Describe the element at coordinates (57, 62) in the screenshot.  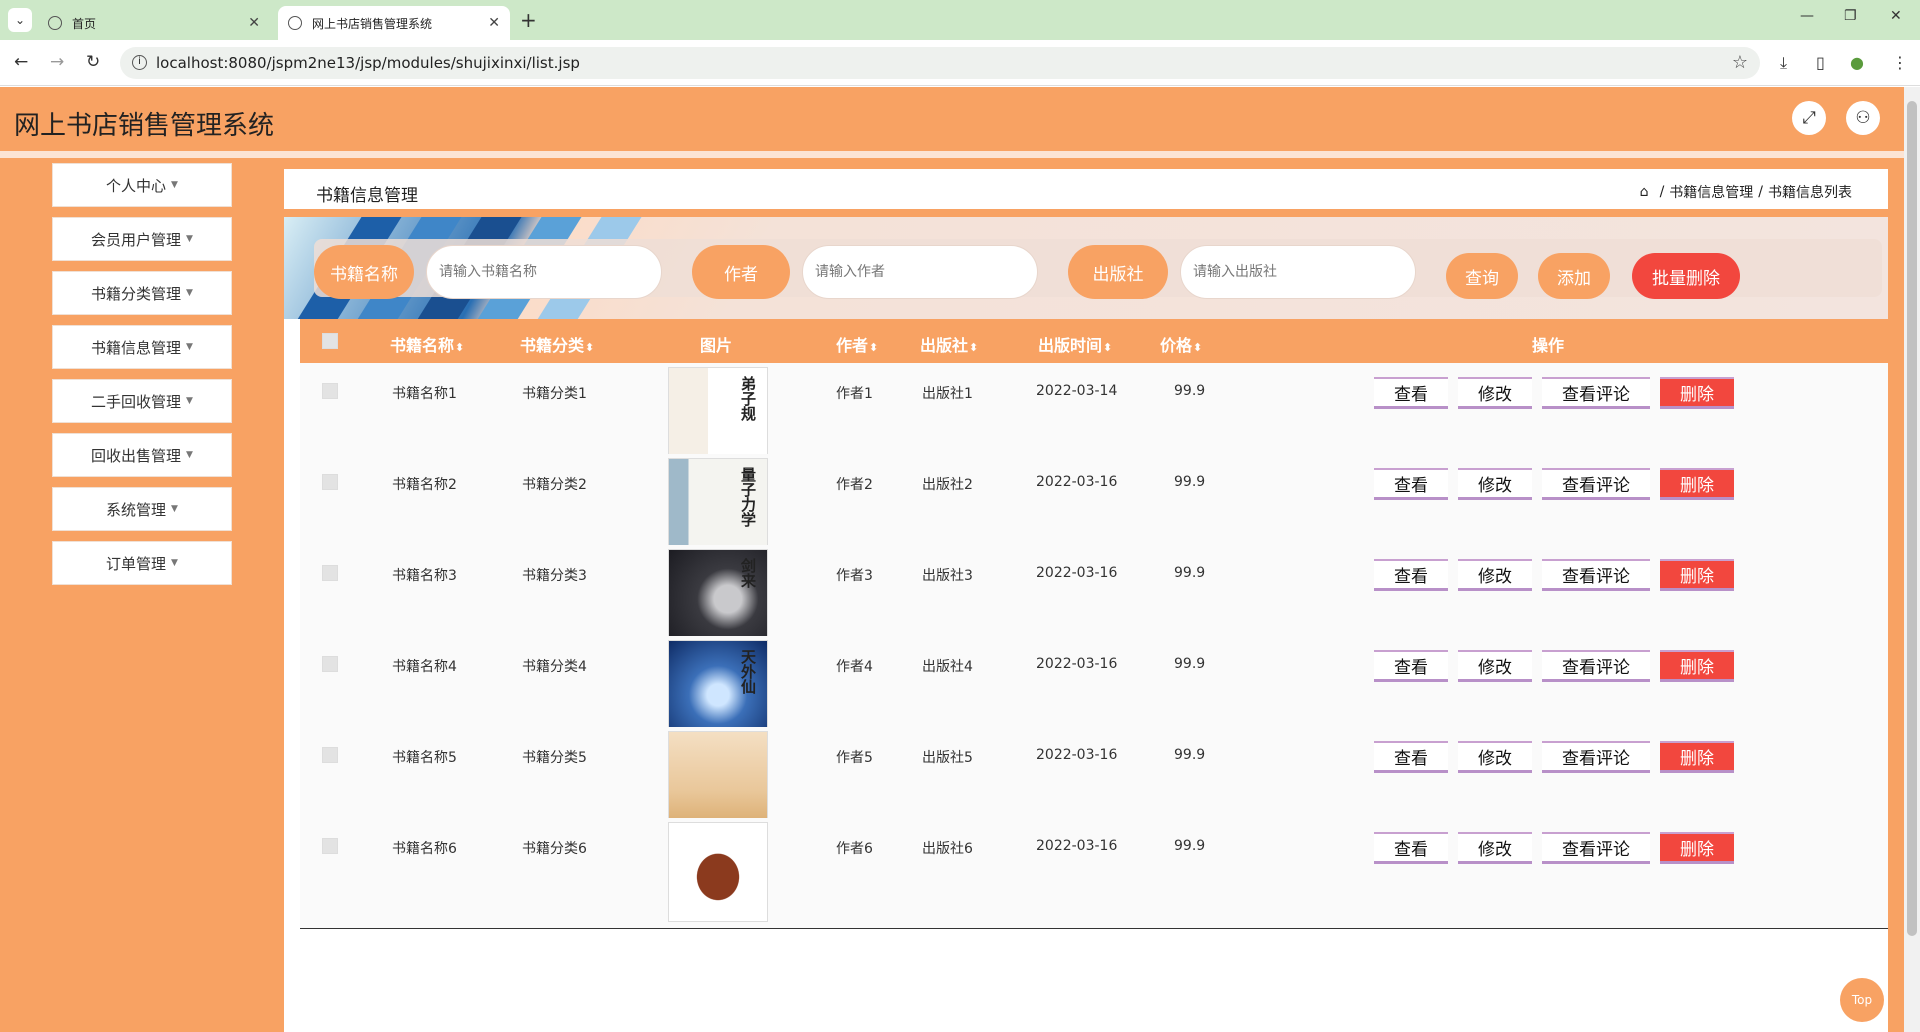
I see `forward-icon: →` at that location.